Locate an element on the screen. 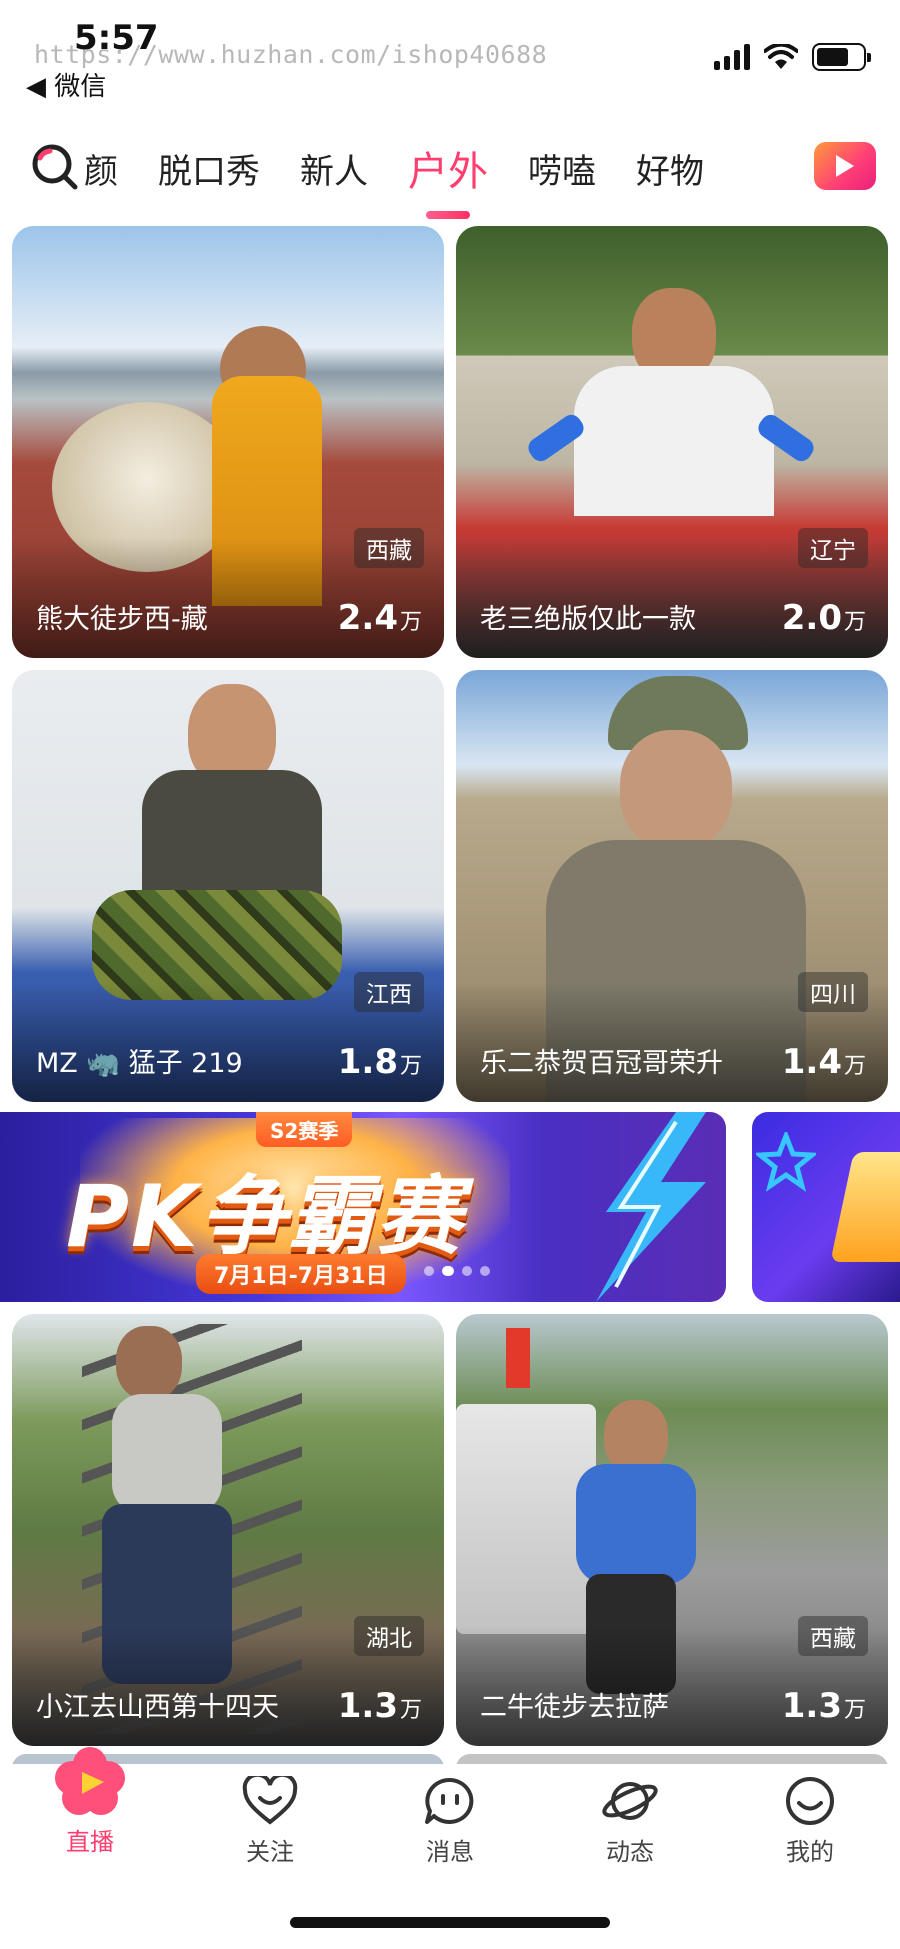 This screenshot has height=1949, width=900. smile-icon is located at coordinates (810, 1801).